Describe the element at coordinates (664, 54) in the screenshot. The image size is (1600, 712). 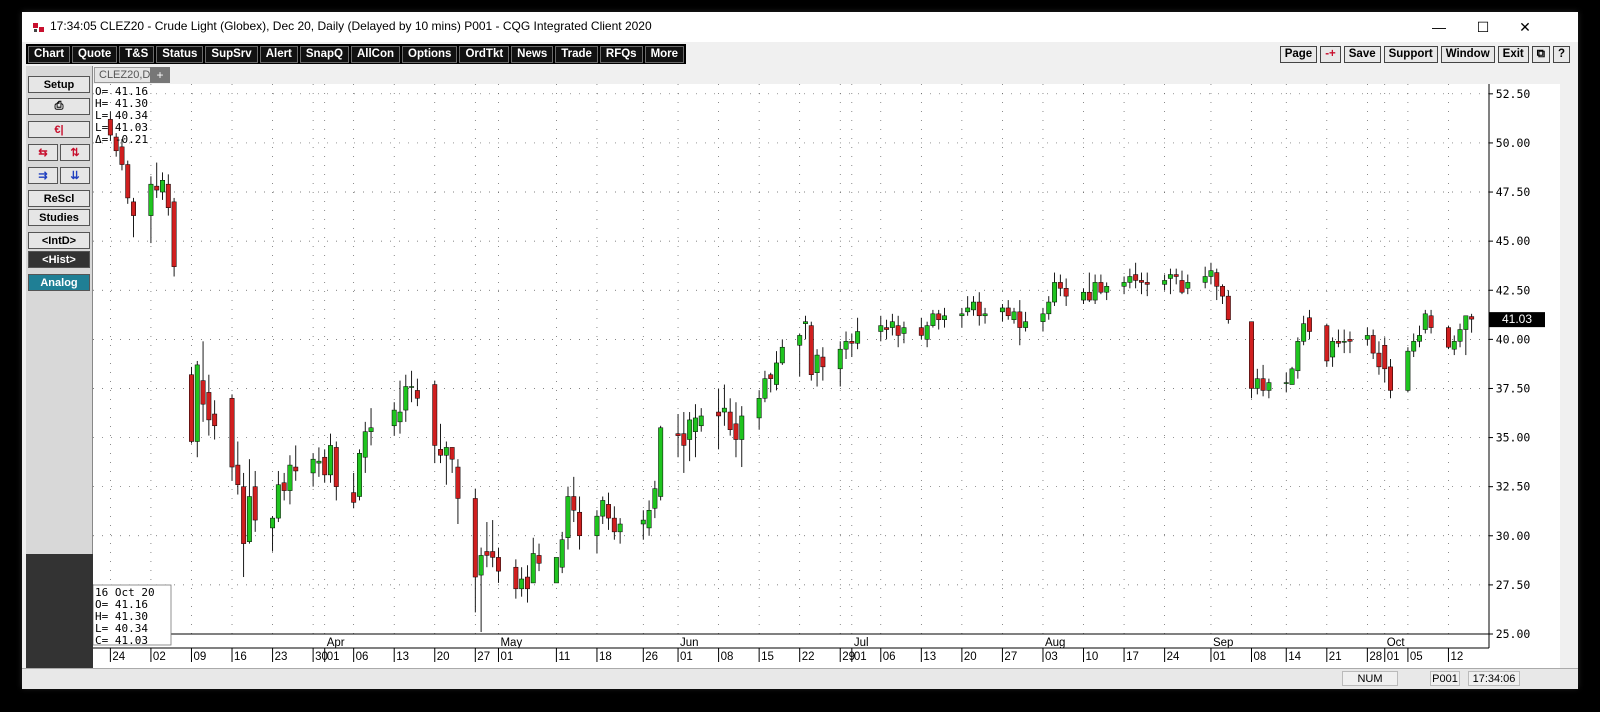
I see `menu-more: More` at that location.